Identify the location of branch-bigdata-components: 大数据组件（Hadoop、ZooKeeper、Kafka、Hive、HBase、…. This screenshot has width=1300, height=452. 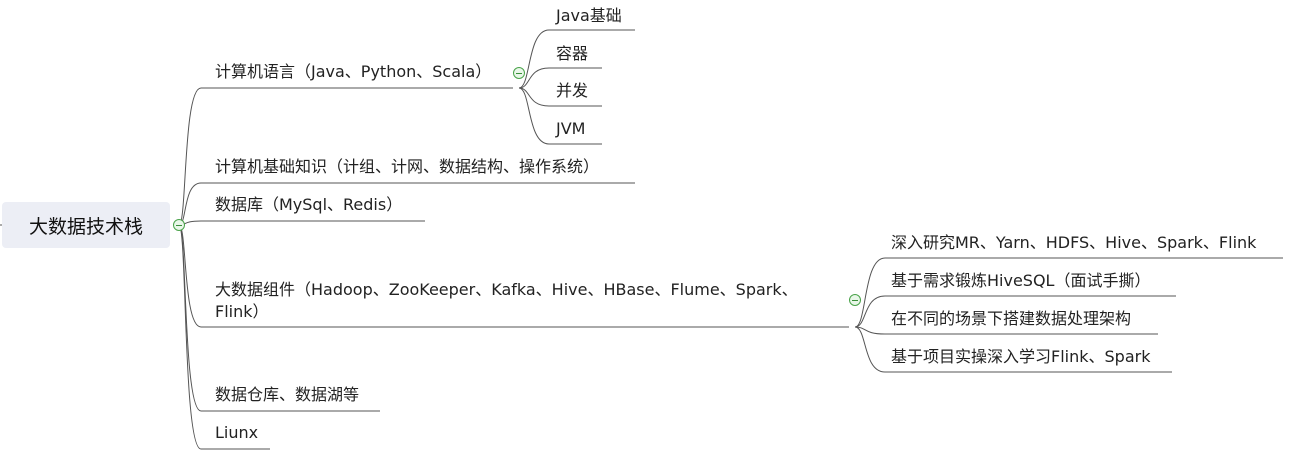
(520, 301).